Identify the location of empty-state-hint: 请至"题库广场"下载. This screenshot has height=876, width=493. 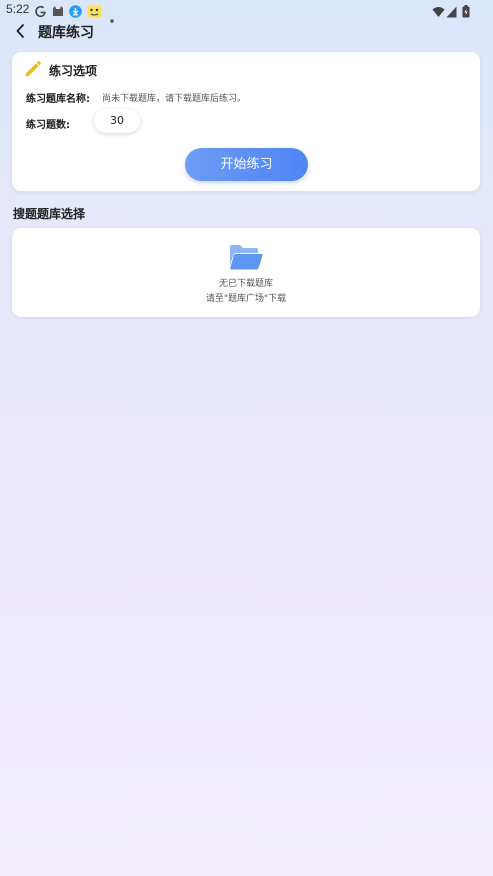
(246, 299).